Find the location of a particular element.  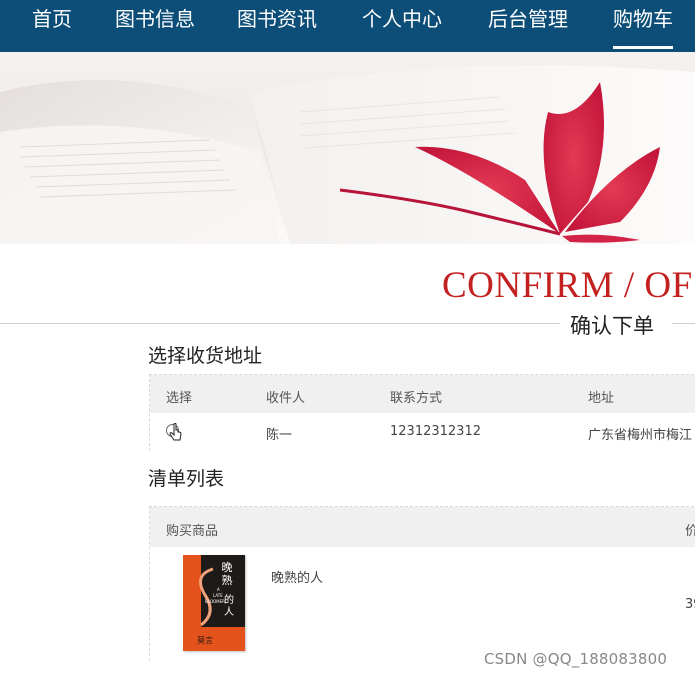

cover-title-char: 熟 is located at coordinates (227, 580).